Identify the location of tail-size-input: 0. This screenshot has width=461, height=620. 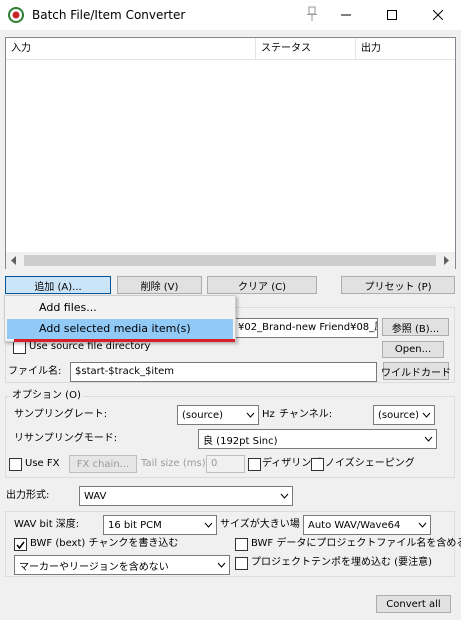
(225, 464).